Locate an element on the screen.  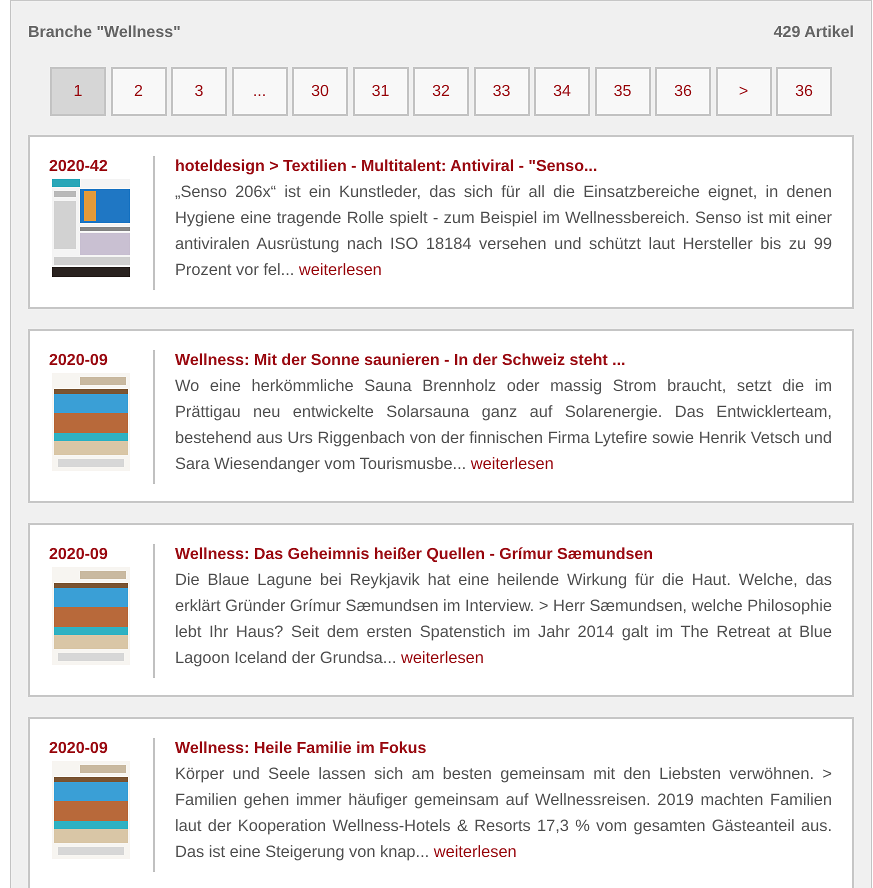
page-button: > is located at coordinates (744, 91).